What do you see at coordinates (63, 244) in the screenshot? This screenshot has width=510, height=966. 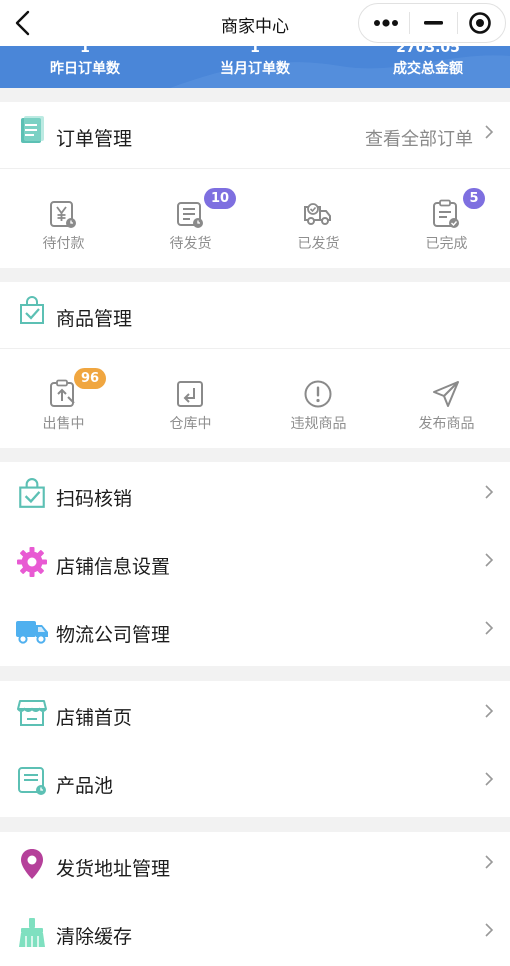 I see `order-status-label: 待付款` at bounding box center [63, 244].